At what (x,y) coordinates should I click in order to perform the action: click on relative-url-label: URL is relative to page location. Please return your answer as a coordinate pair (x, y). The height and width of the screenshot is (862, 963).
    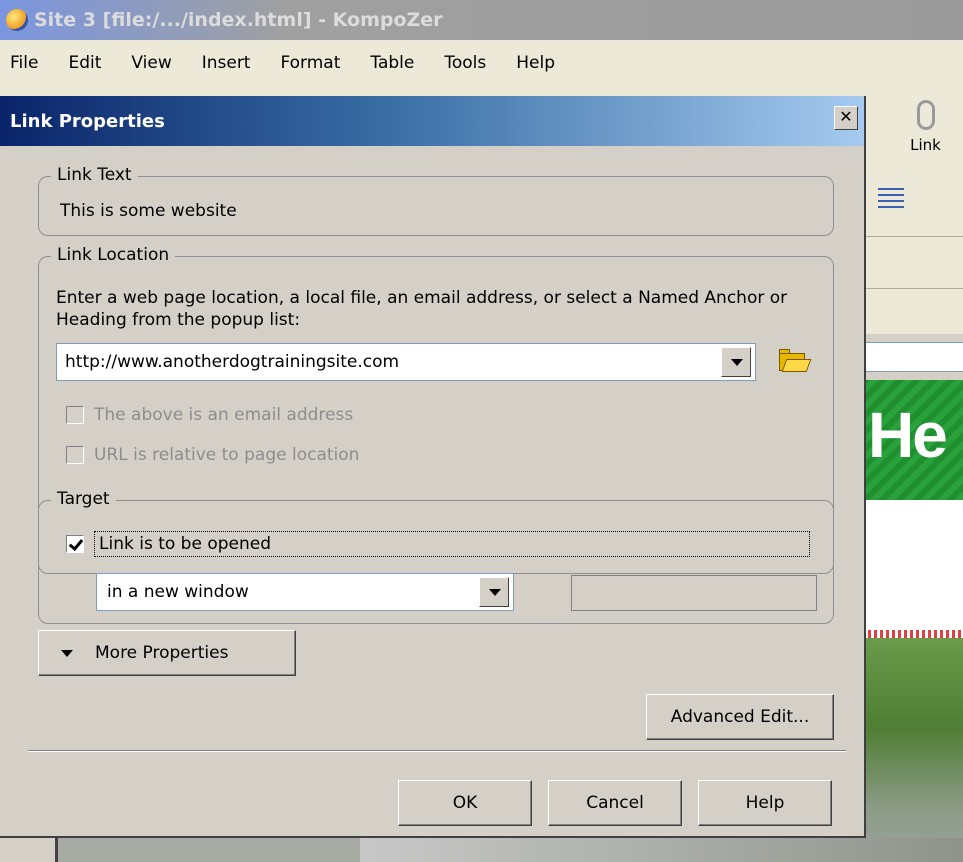
    Looking at the image, I should click on (227, 455).